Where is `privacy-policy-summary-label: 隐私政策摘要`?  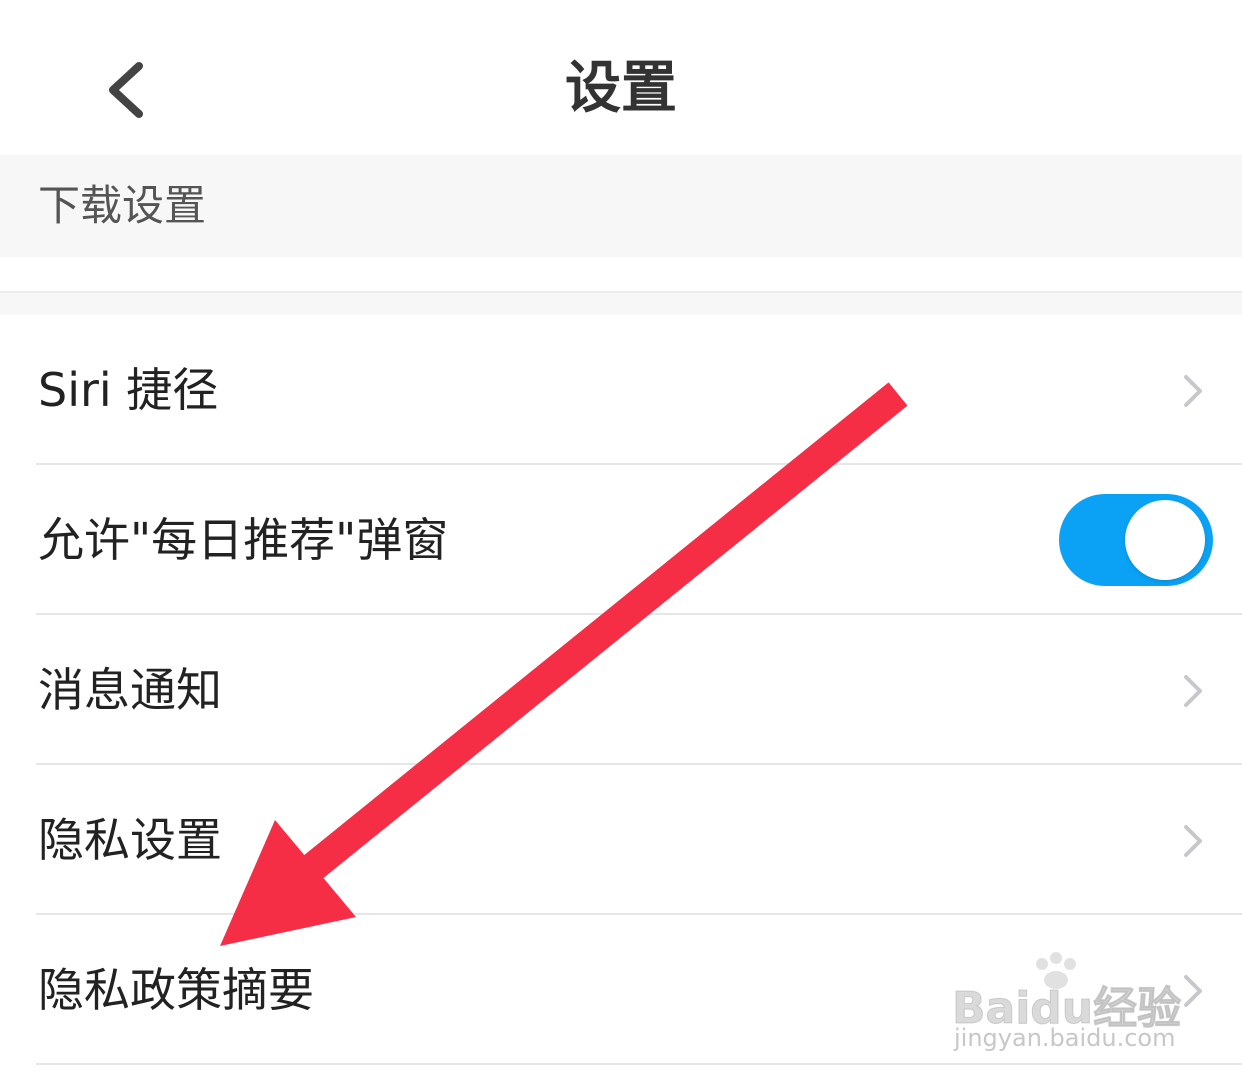 privacy-policy-summary-label: 隐私政策摘要 is located at coordinates (176, 990).